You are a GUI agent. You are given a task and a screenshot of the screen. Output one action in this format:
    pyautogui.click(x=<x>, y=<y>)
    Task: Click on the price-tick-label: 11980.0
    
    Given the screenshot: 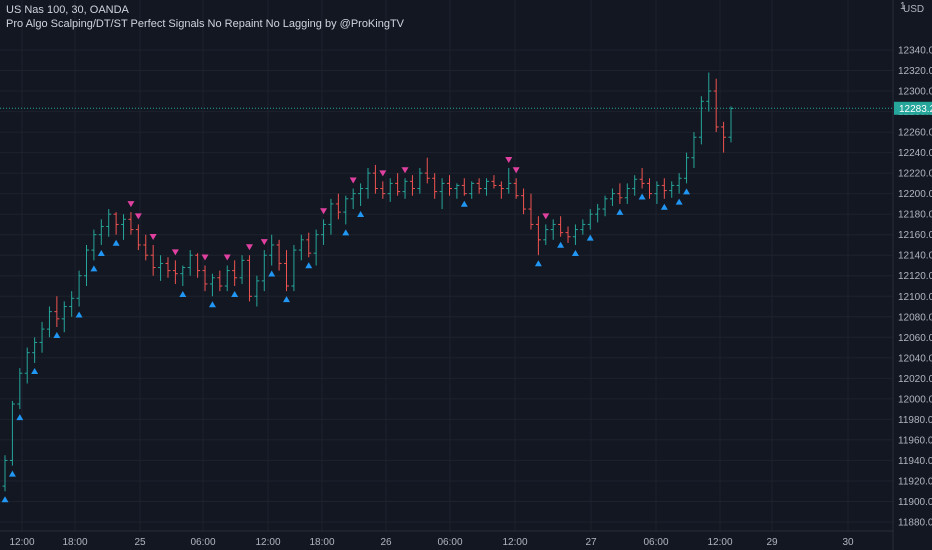 What is the action you would take?
    pyautogui.click(x=915, y=420)
    